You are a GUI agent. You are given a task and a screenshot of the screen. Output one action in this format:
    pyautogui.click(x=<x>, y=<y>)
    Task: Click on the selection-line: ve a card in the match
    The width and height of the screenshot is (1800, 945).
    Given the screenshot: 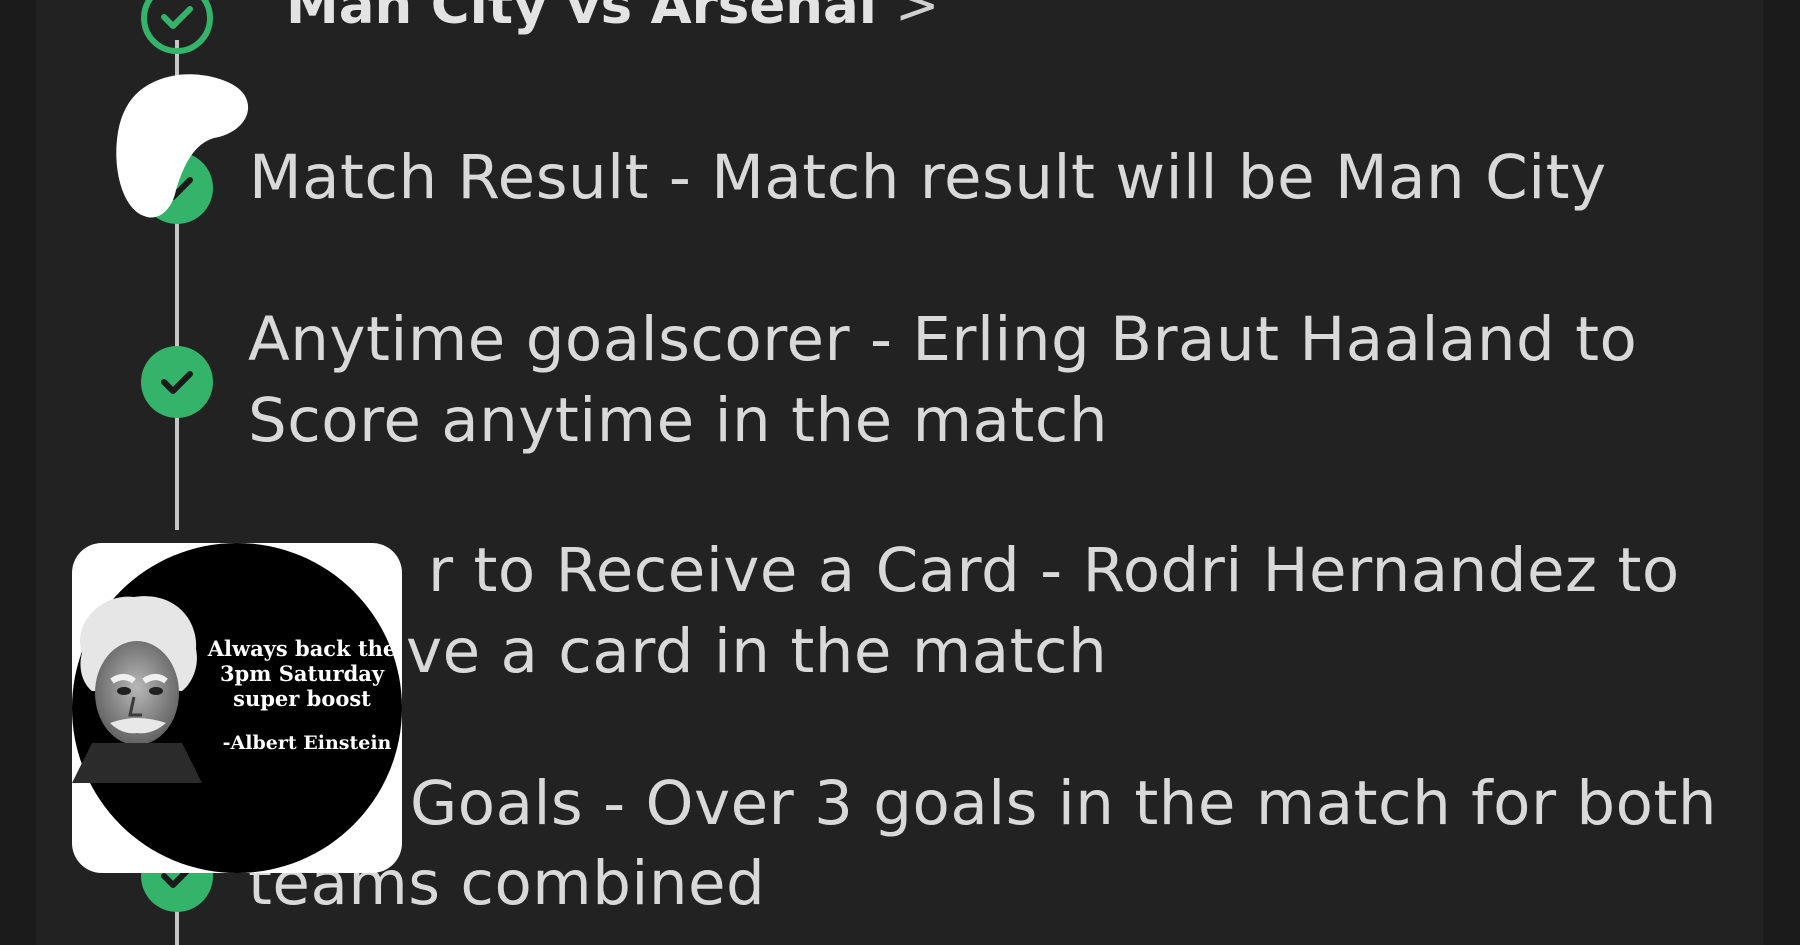 What is the action you would take?
    pyautogui.click(x=757, y=651)
    